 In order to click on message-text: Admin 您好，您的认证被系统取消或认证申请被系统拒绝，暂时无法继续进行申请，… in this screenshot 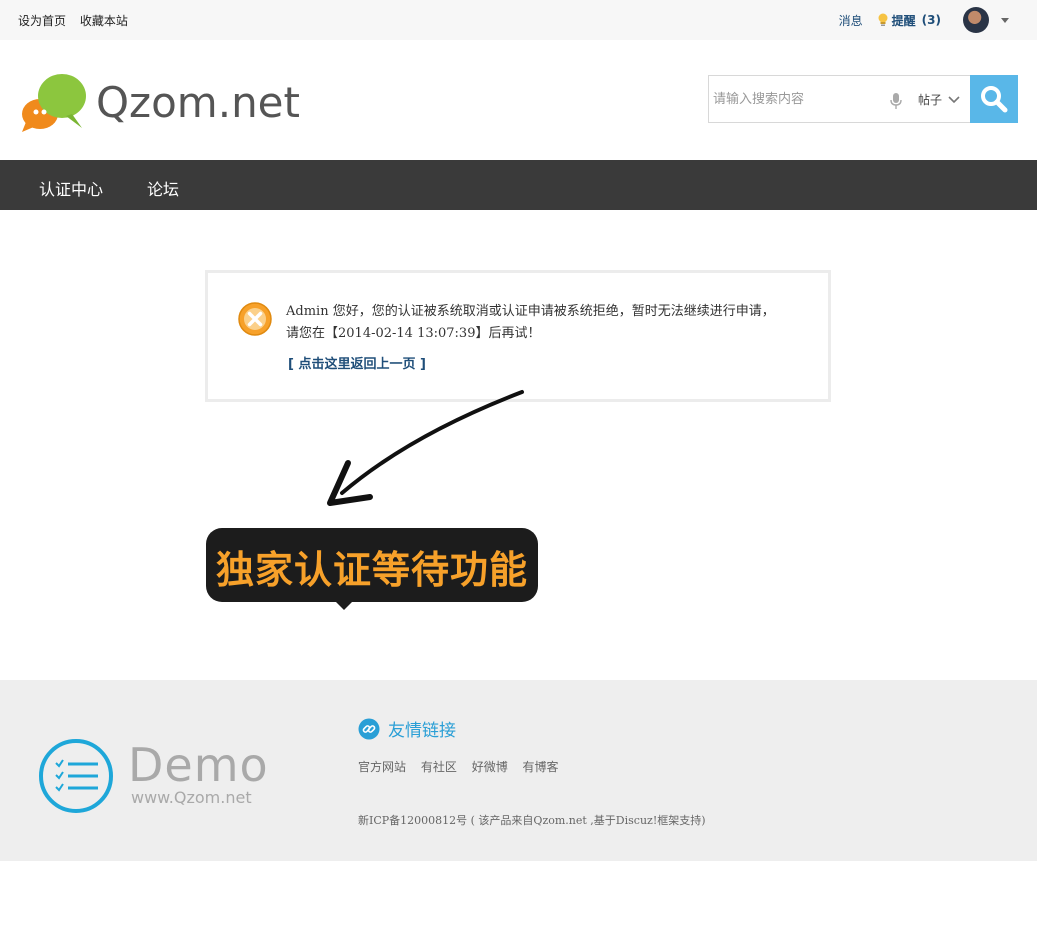, I will do `click(546, 323)`.